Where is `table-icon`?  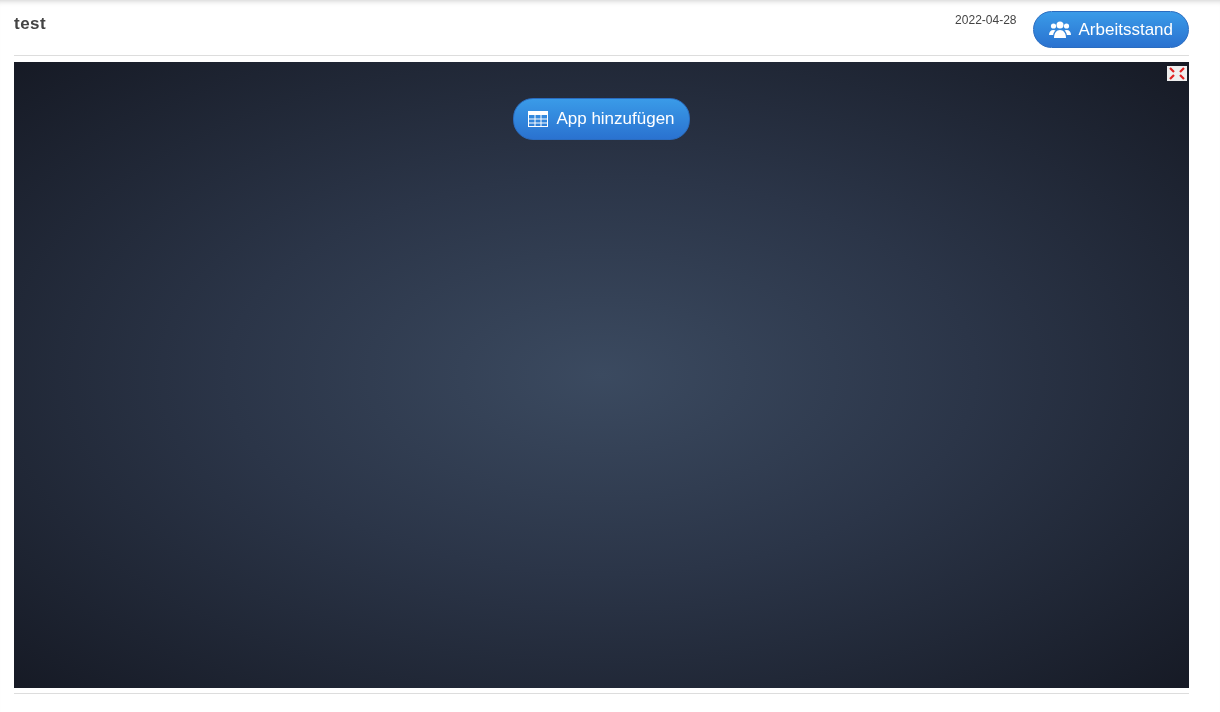
table-icon is located at coordinates (538, 119).